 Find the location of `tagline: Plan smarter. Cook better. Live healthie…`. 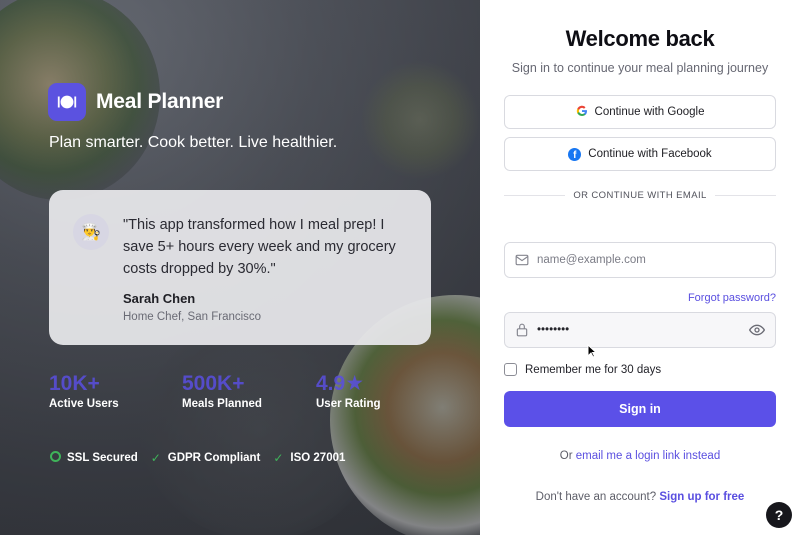

tagline: Plan smarter. Cook better. Live healthie… is located at coordinates (193, 142).